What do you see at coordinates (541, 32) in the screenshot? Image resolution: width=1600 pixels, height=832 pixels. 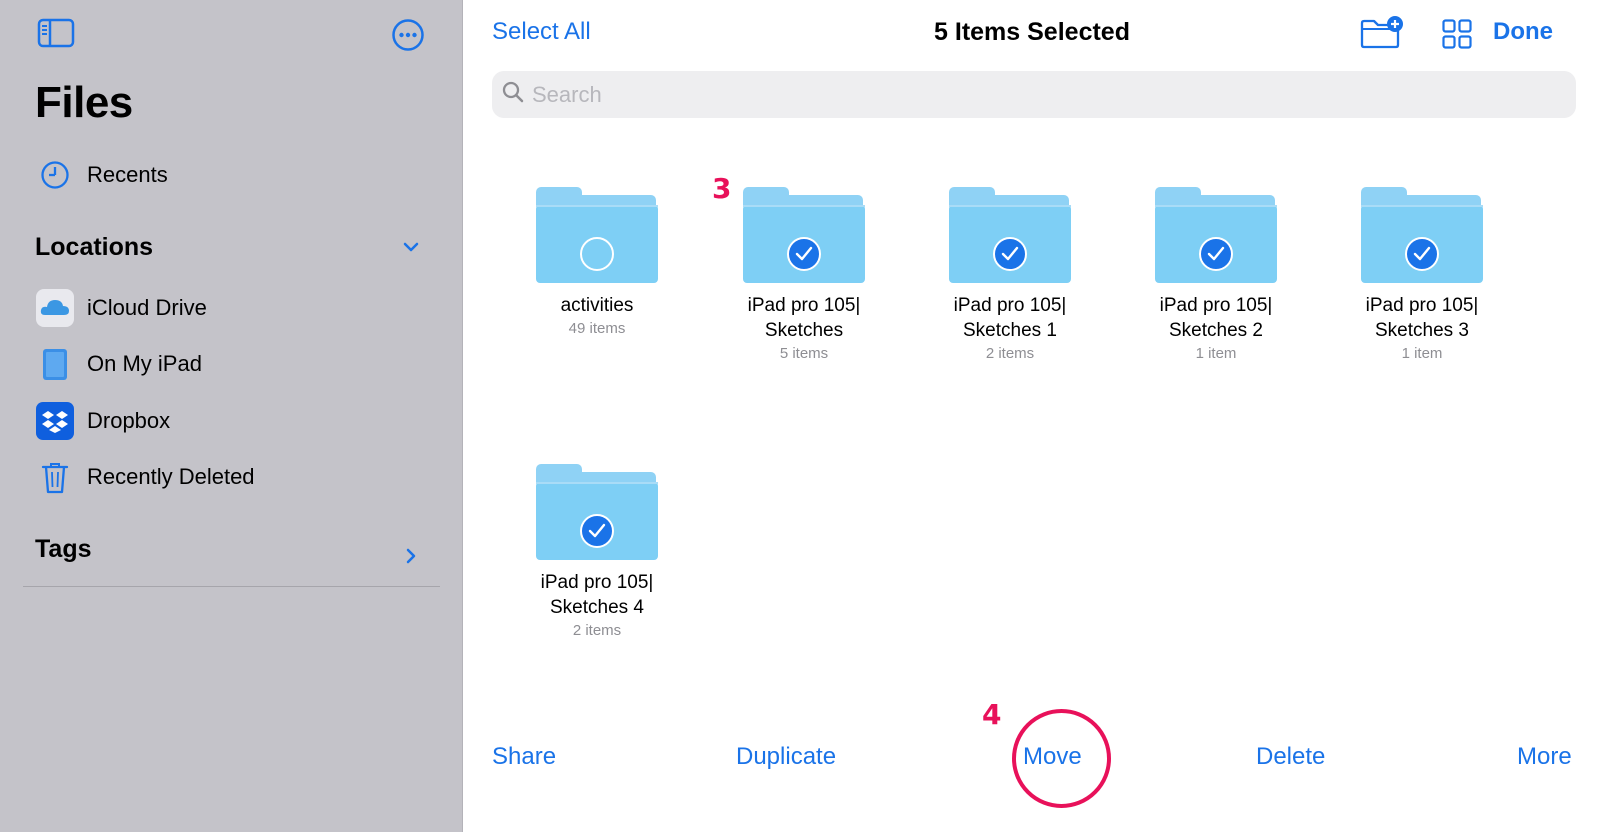 I see `select-all-button: Select All` at bounding box center [541, 32].